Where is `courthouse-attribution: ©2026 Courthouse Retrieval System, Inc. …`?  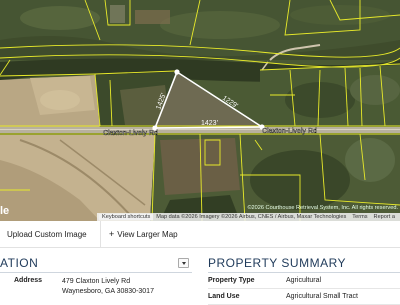
courthouse-attribution: ©2026 Courthouse Retrieval System, Inc. … is located at coordinates (322, 208).